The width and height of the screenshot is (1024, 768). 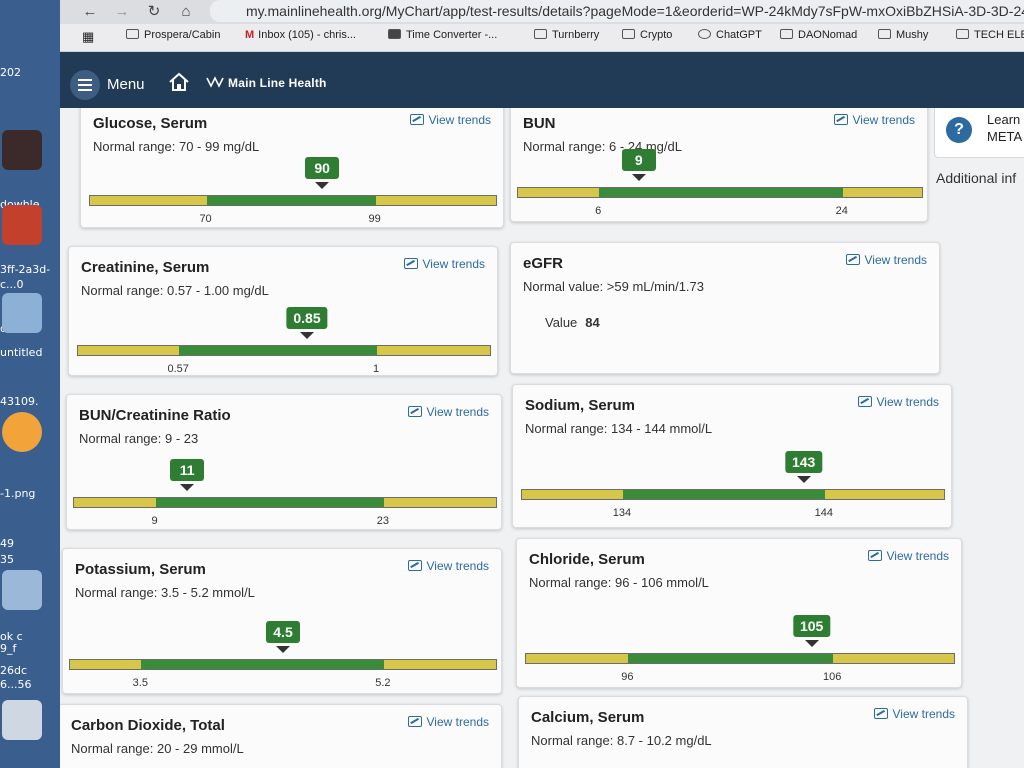 What do you see at coordinates (88, 37) in the screenshot?
I see `apps-grid-icon: ▦` at bounding box center [88, 37].